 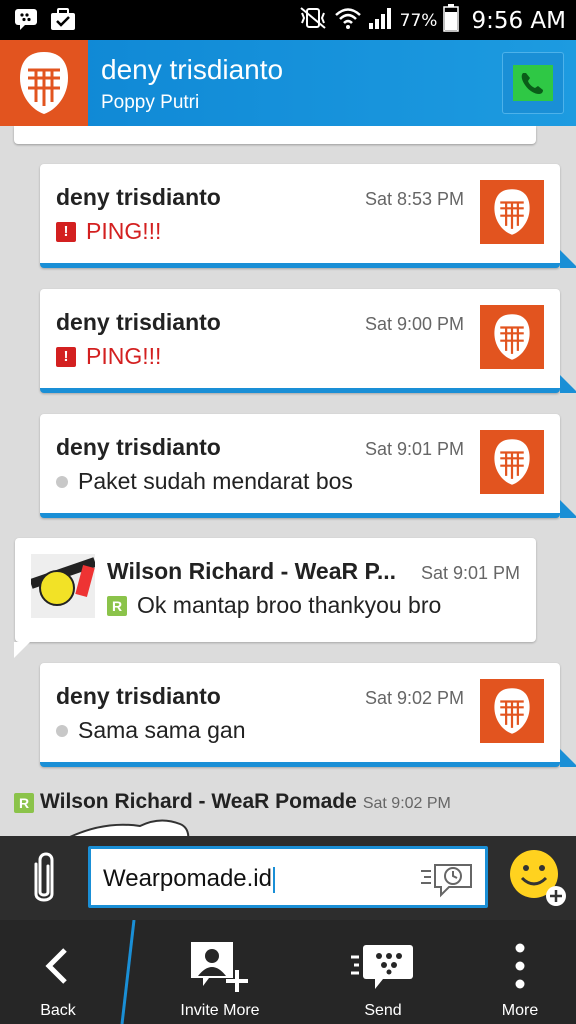 I want to click on more-button: More, so click(x=520, y=972).